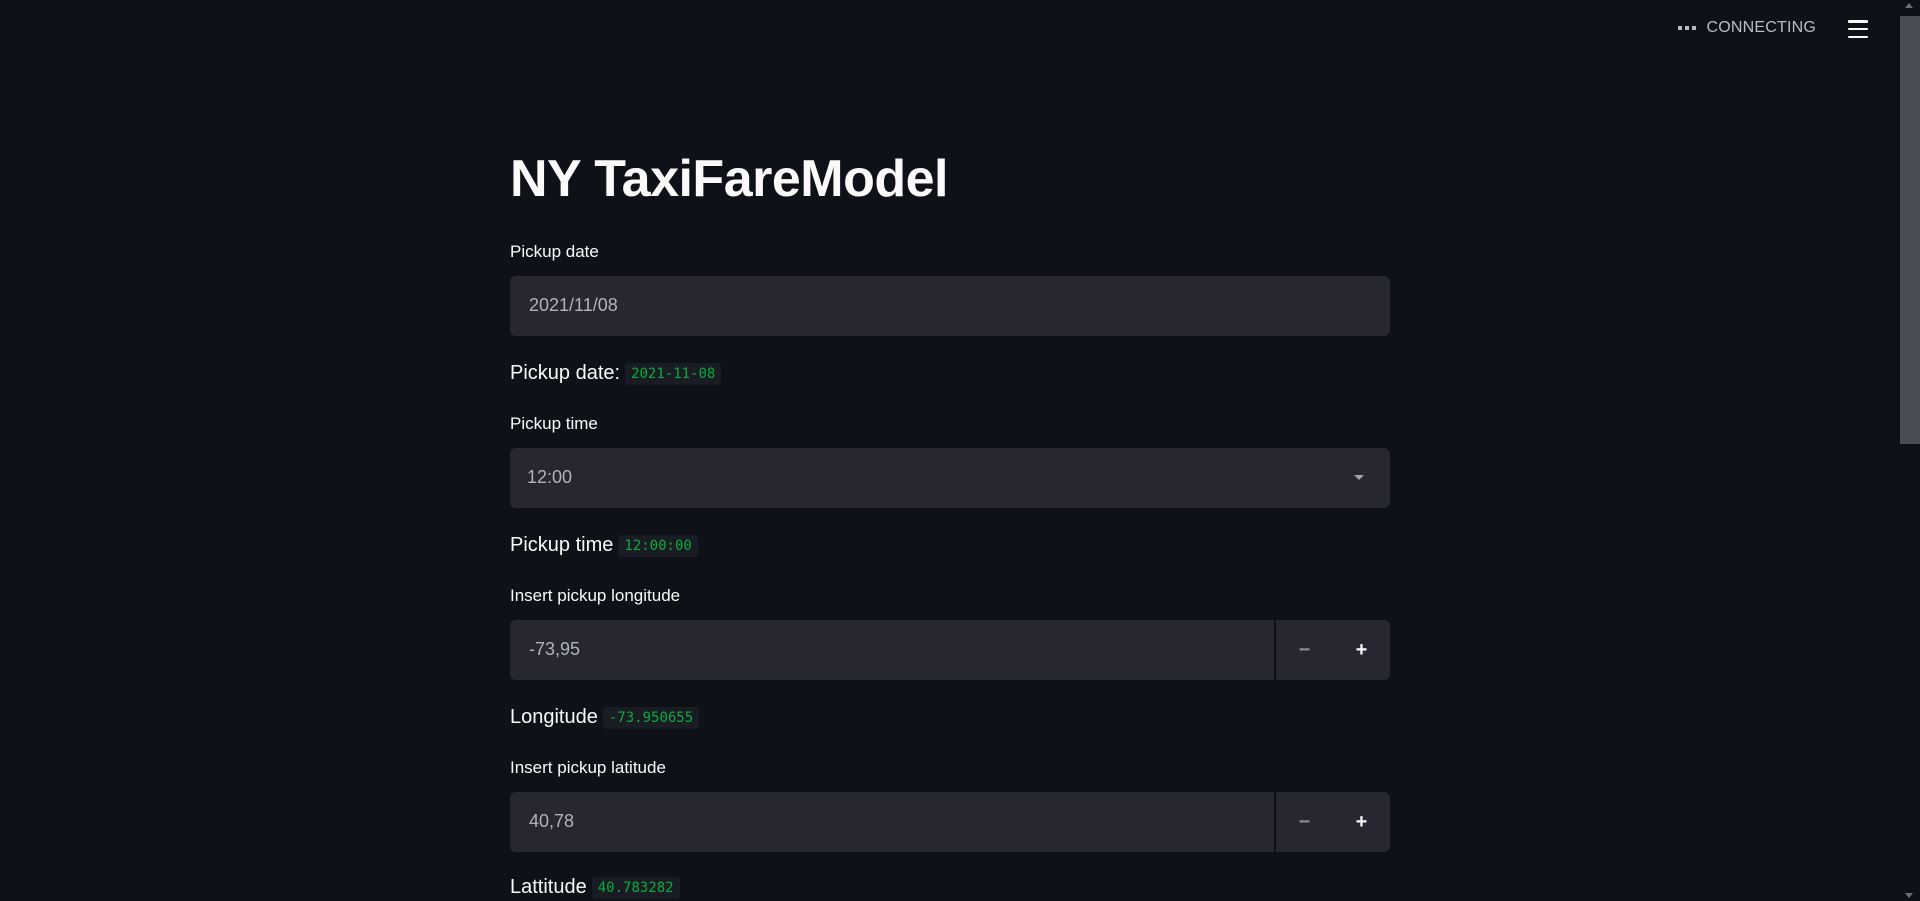  I want to click on hamburger-menu-icon, so click(1858, 29).